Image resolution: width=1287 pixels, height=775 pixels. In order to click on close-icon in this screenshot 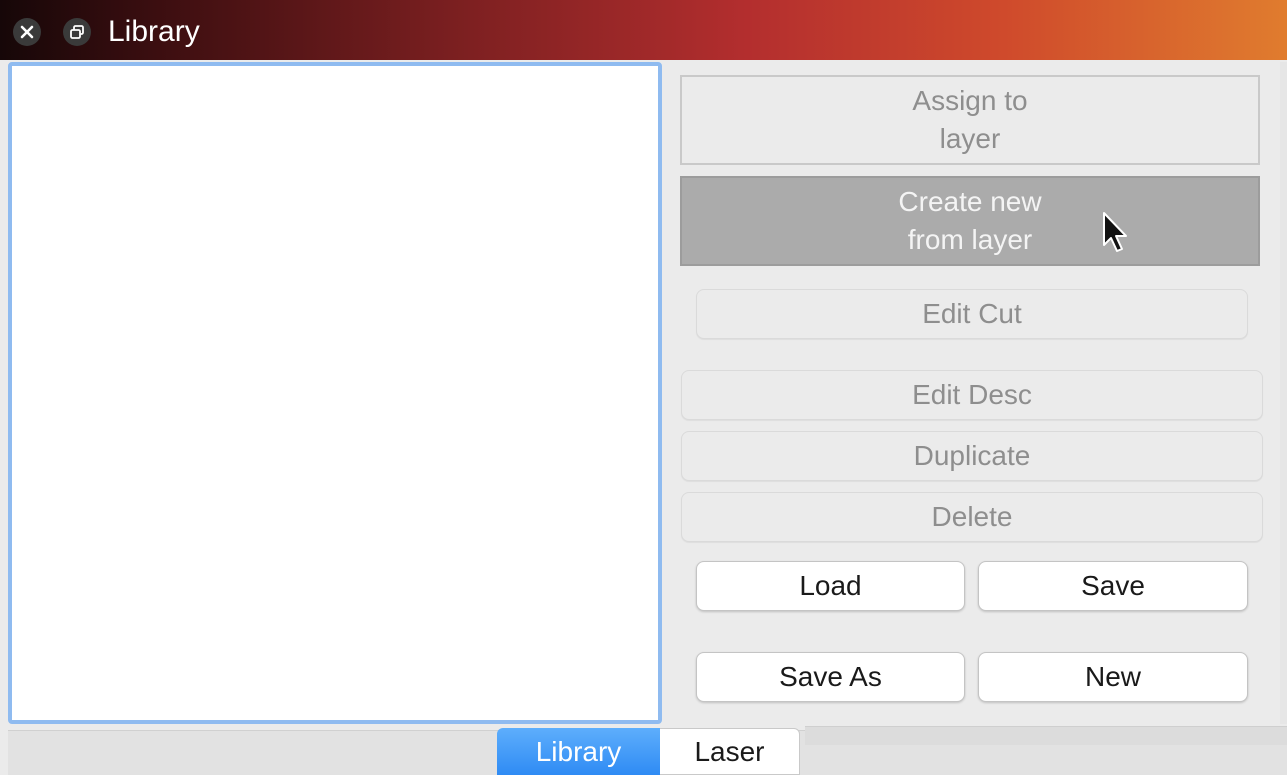, I will do `click(27, 32)`.